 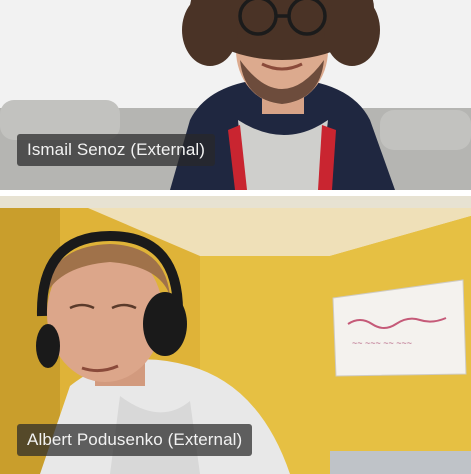 I want to click on participant-name-label: Albert Podusenko (External), so click(x=135, y=440).